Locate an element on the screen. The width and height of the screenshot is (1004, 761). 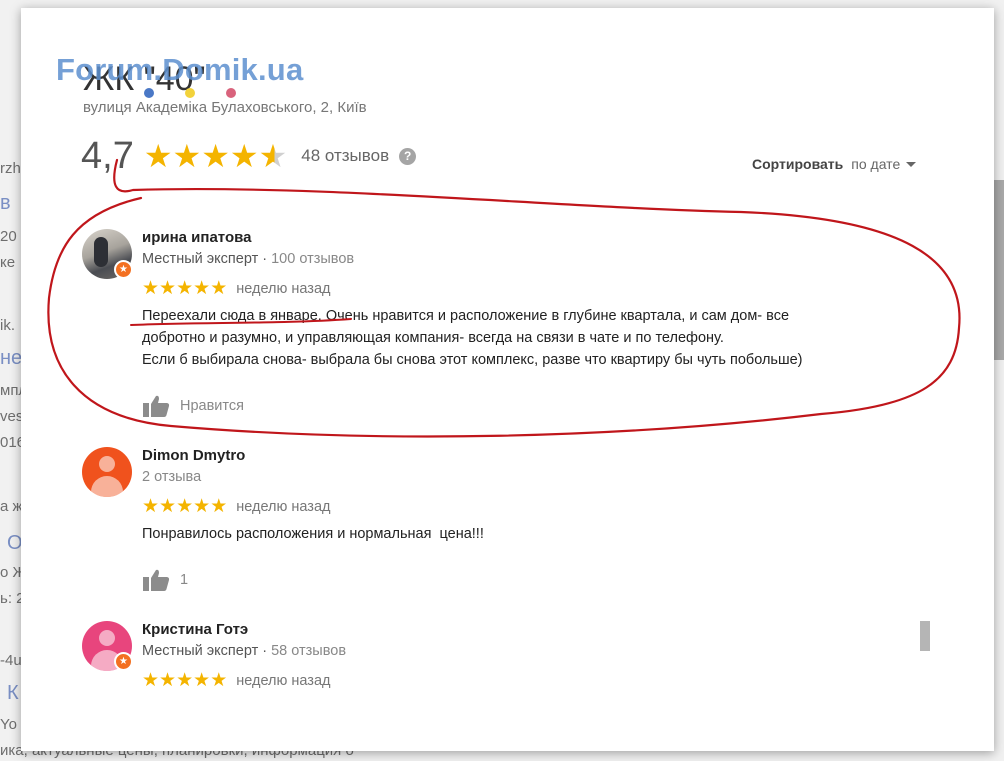
caret-down-icon is located at coordinates (911, 164).